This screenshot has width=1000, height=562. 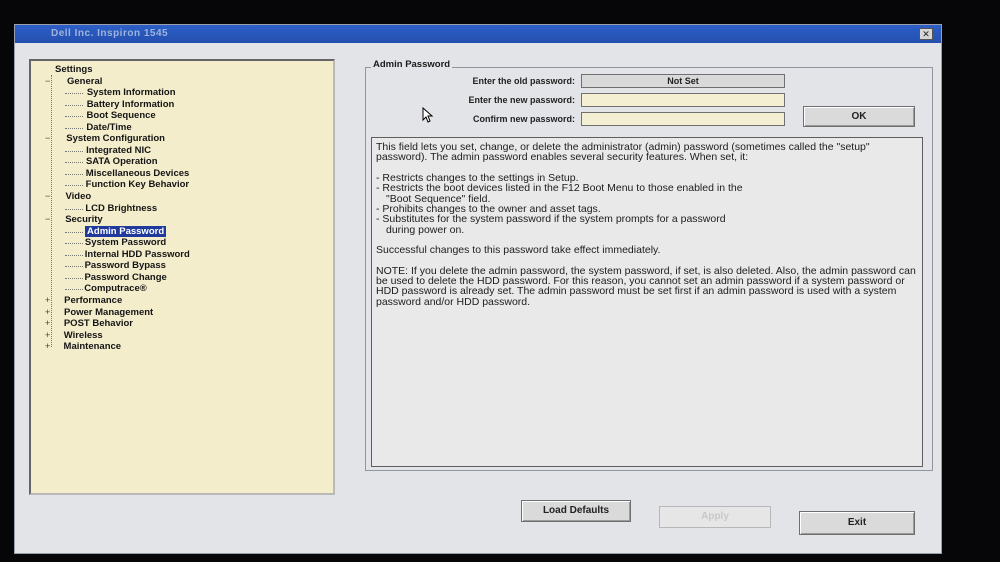 I want to click on mouse-pointer-icon, so click(x=428, y=115).